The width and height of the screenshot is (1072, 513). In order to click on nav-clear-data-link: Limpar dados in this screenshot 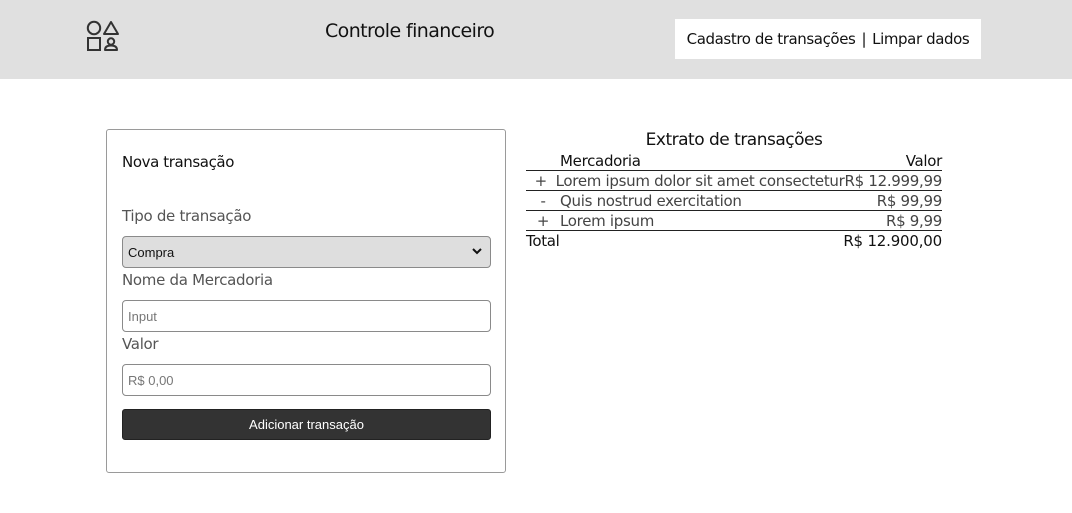, I will do `click(921, 39)`.